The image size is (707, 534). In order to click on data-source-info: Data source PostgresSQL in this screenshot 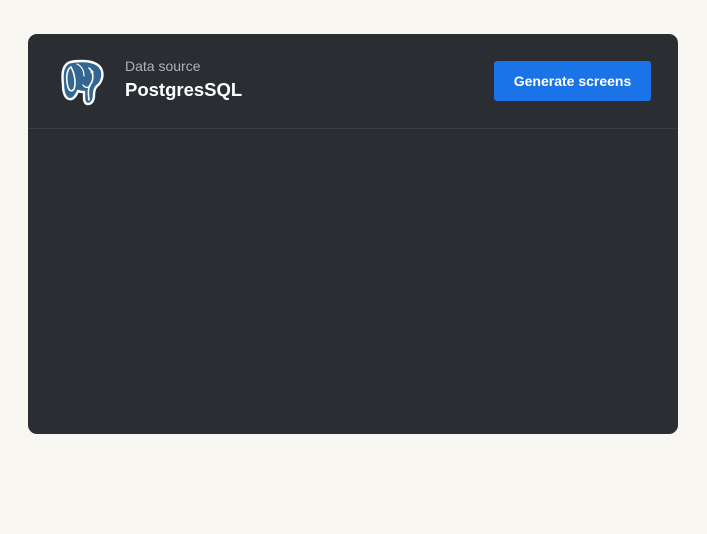, I will do `click(183, 79)`.